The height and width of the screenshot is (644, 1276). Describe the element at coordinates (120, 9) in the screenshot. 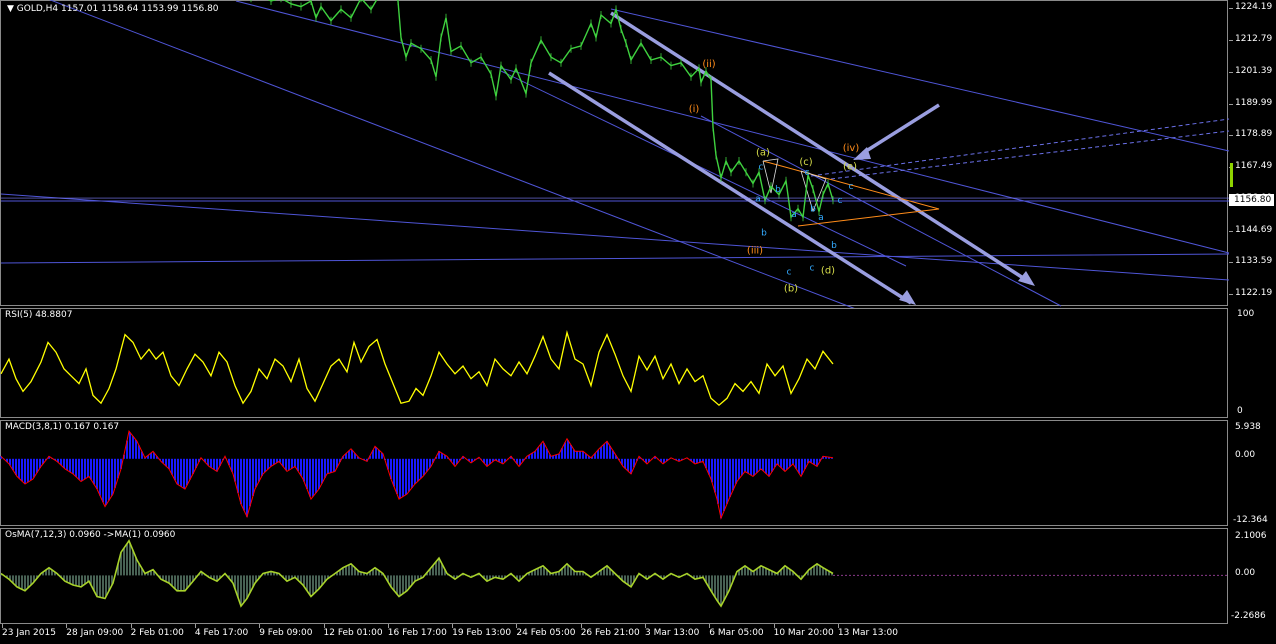

I see `ohlc-high: 1158.64` at that location.